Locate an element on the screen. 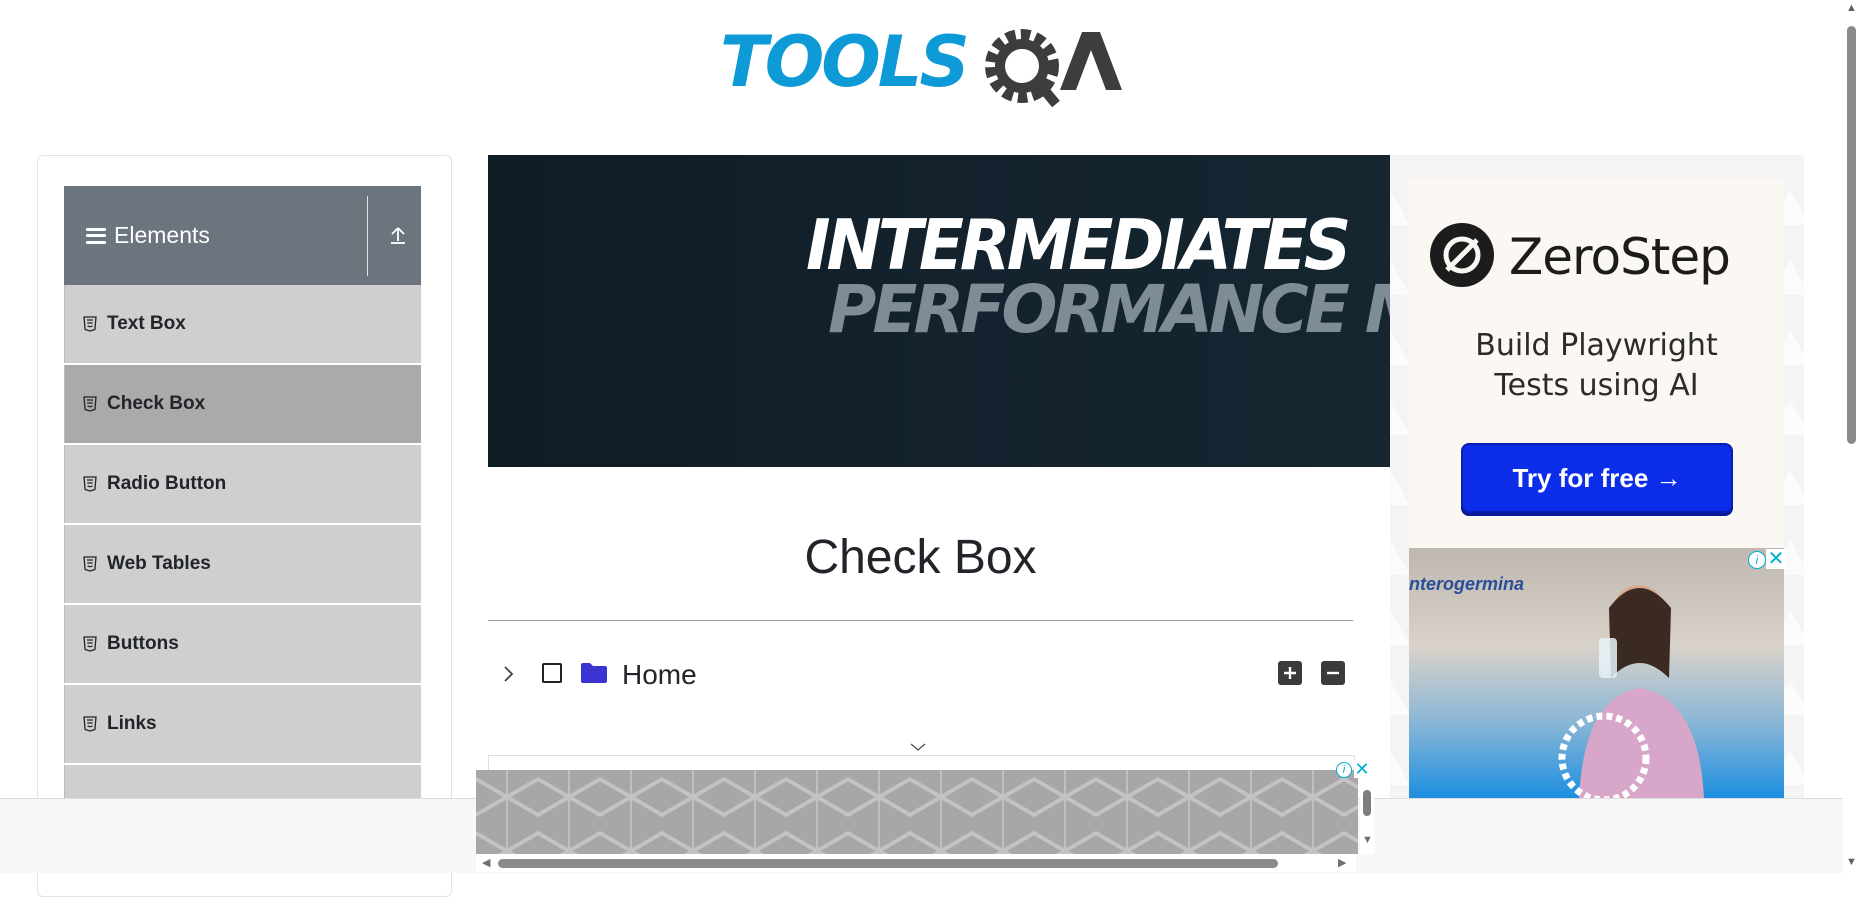  menu-icon is located at coordinates (96, 235).